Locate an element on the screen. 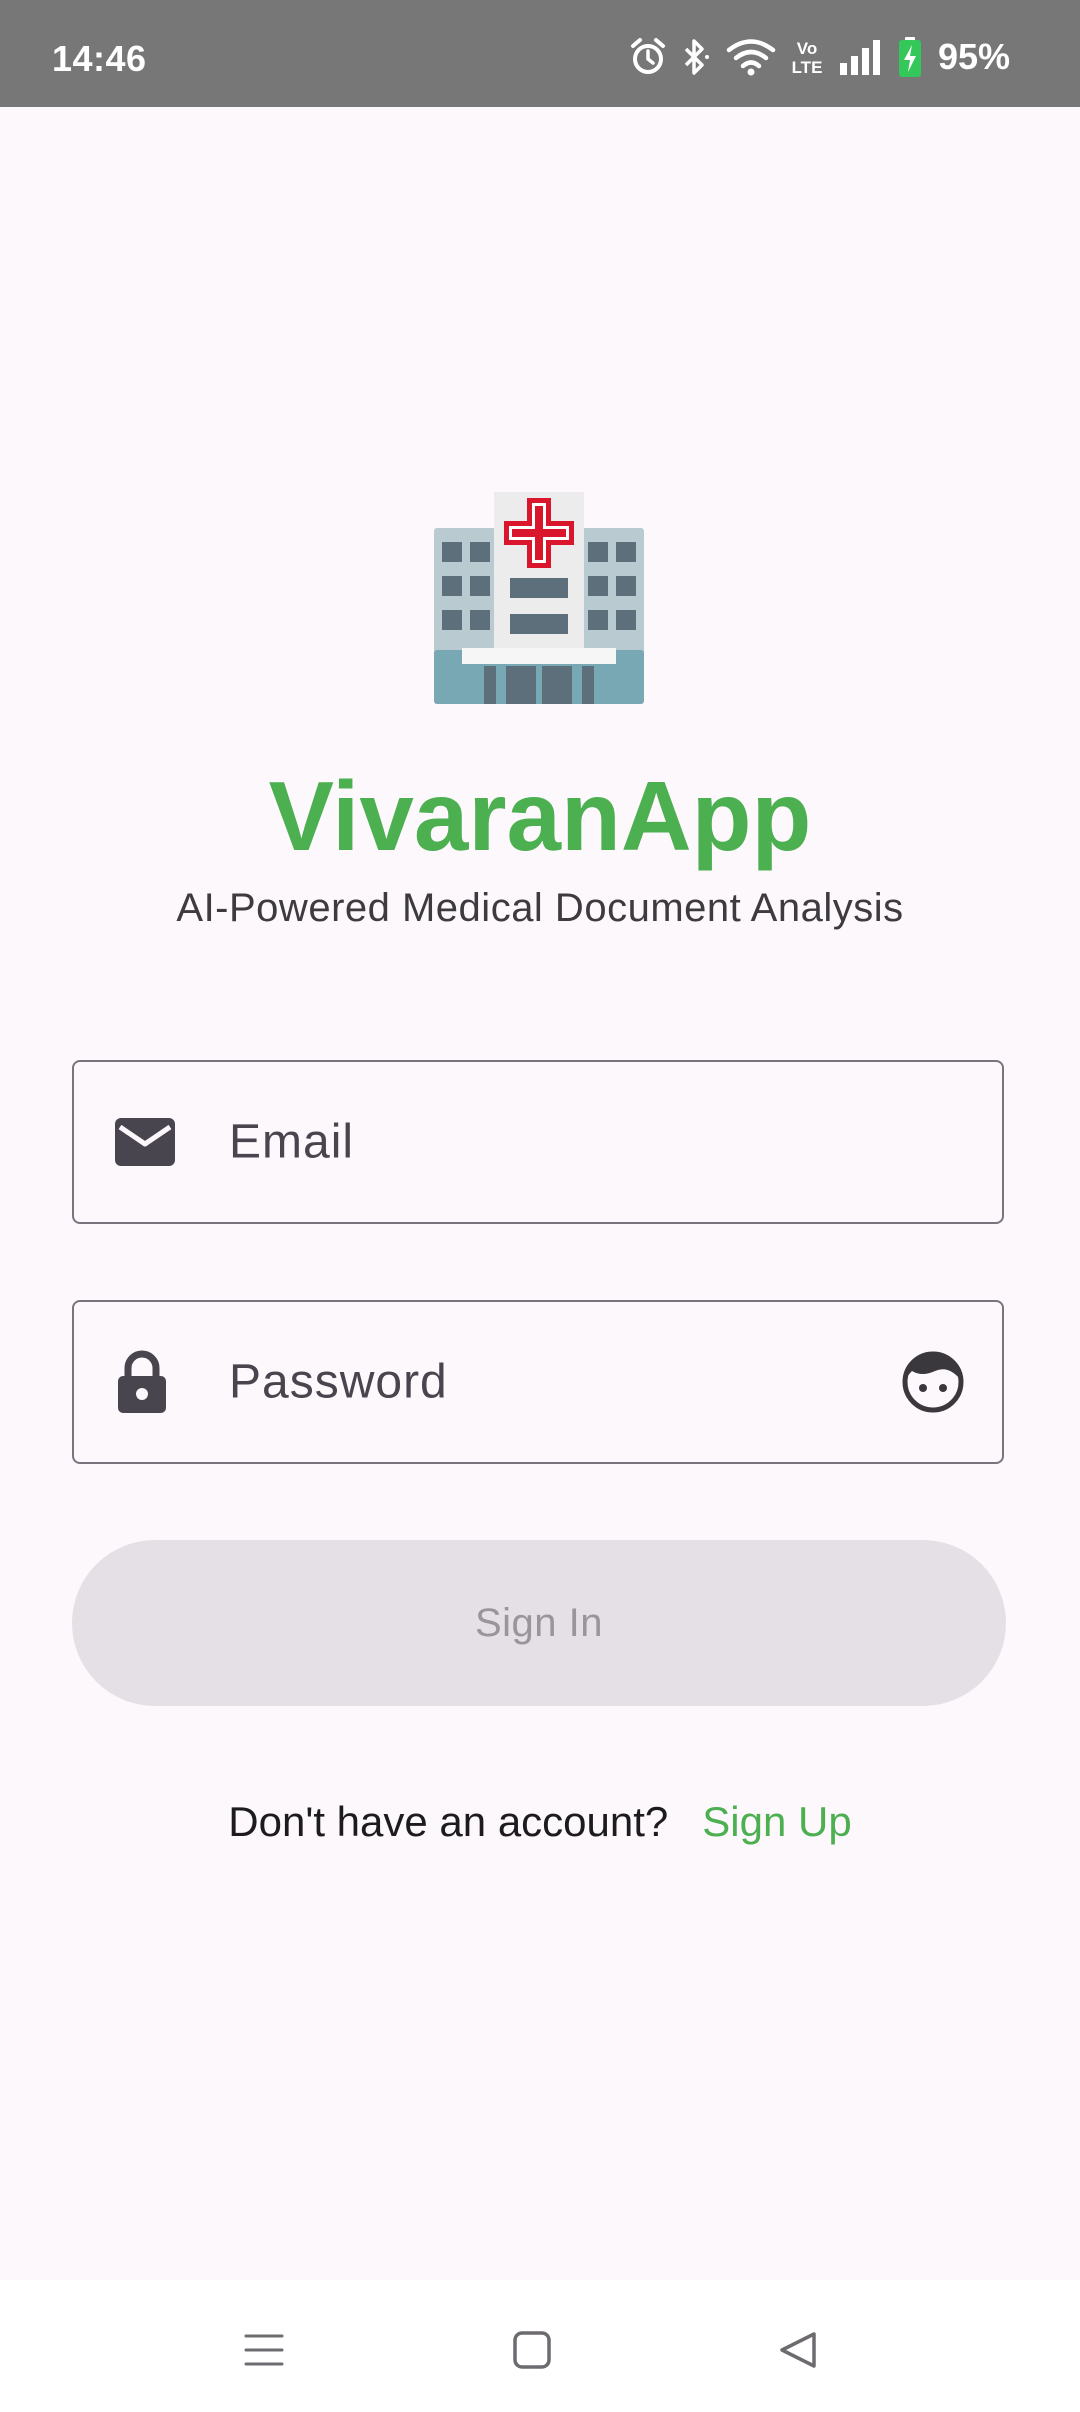 This screenshot has width=1080, height=2412. menu-icon is located at coordinates (264, 2350).